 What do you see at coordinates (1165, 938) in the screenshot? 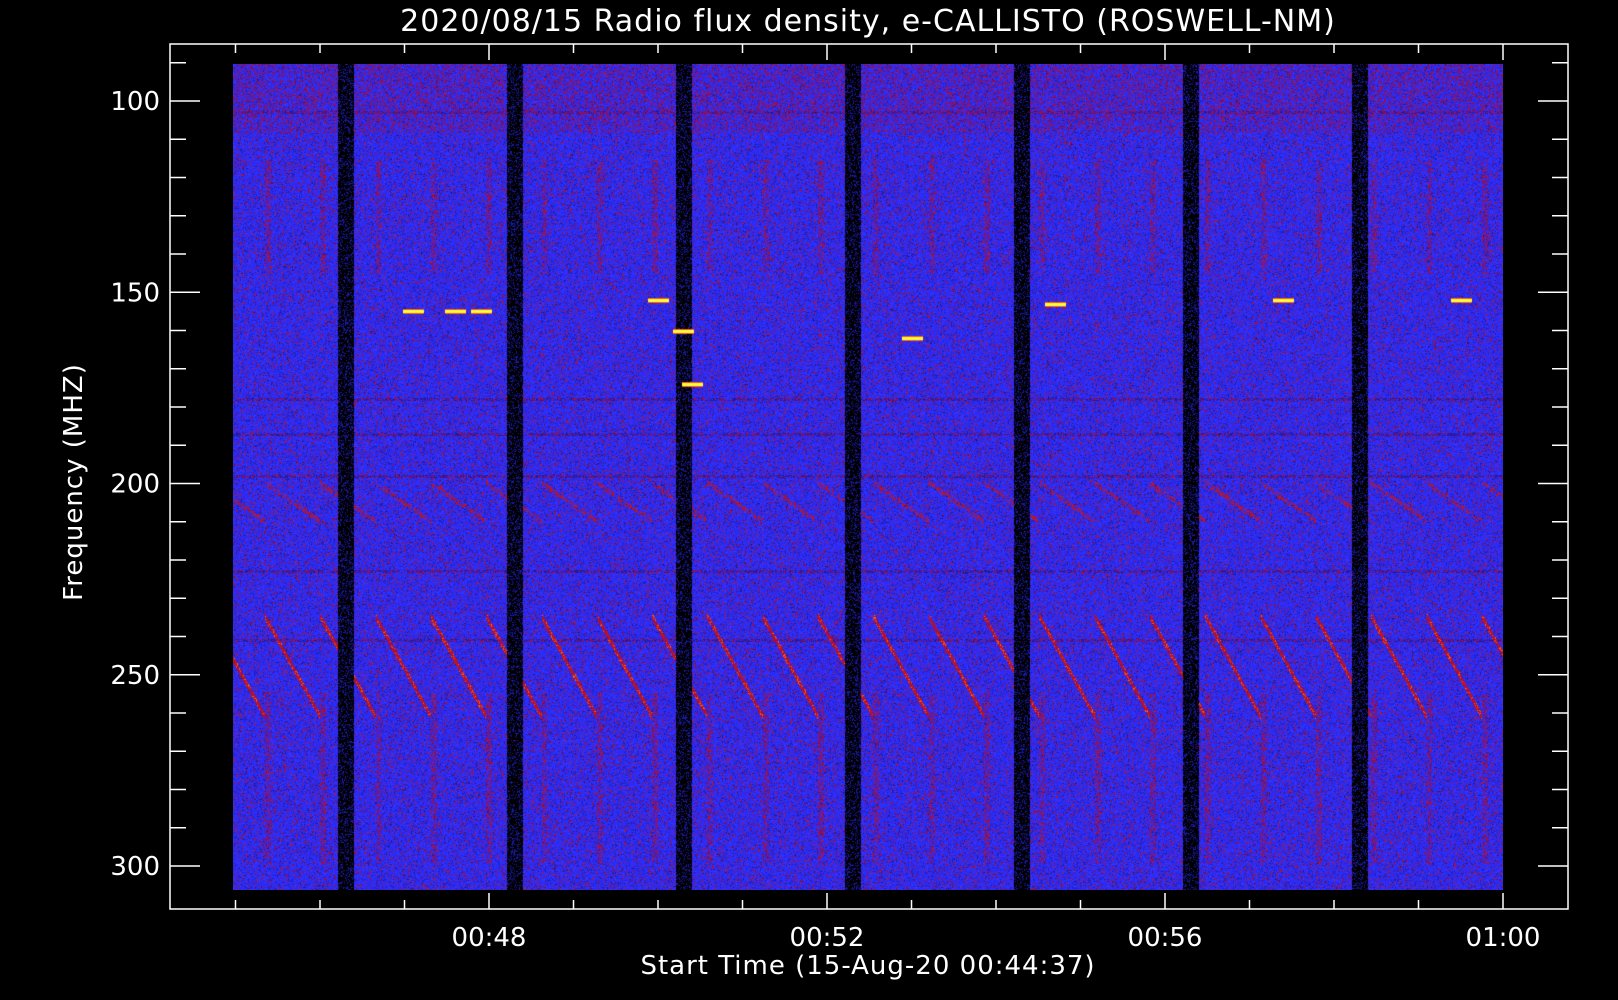
I see `x-tick-label: 00:56` at bounding box center [1165, 938].